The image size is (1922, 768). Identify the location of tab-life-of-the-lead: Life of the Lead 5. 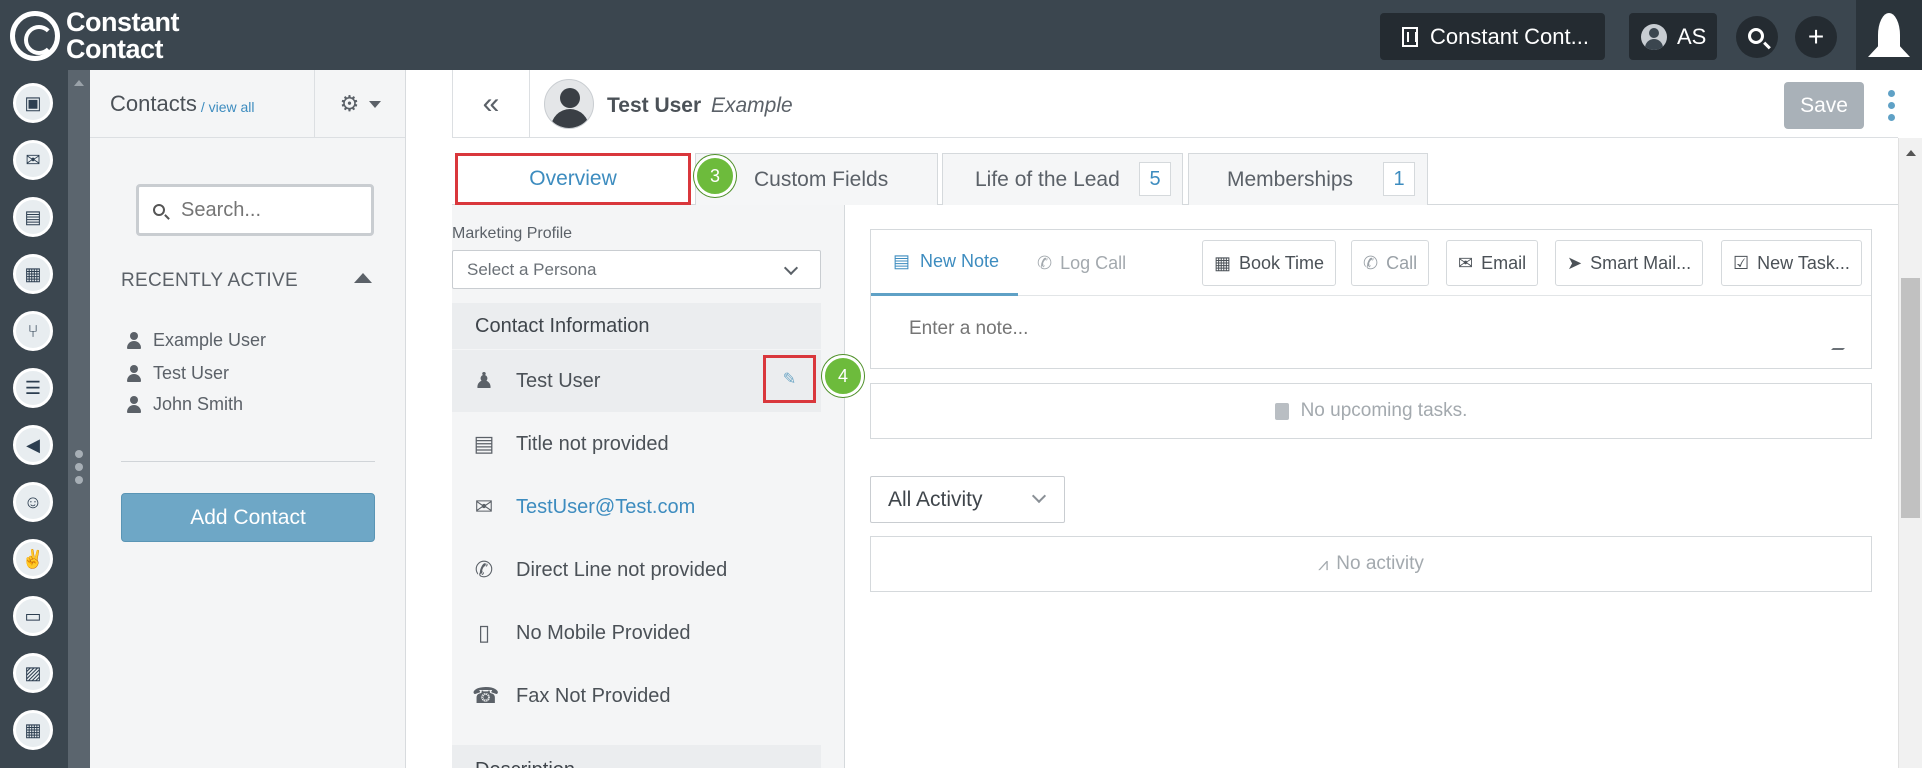
(1062, 179).